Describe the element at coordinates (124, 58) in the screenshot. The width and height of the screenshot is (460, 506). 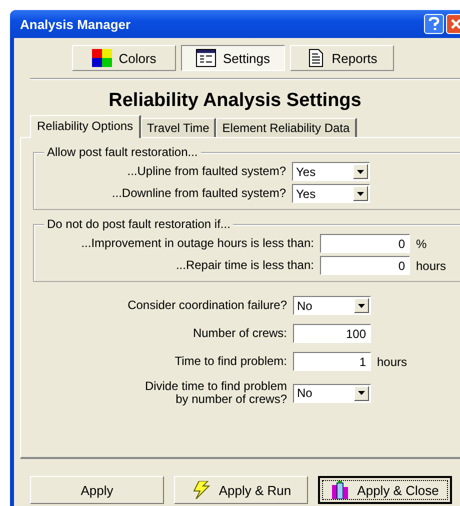
I see `toolbar-button: Colors` at that location.